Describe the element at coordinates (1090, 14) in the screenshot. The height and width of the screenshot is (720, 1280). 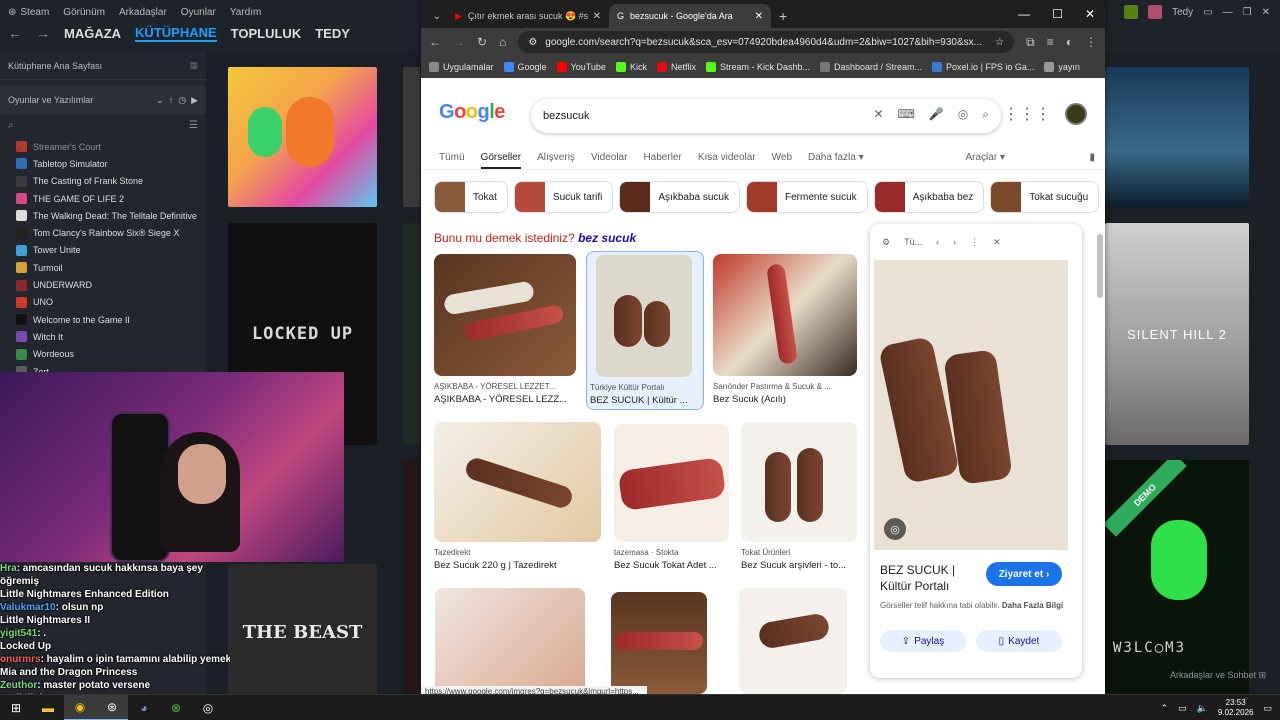
I see `close-icon: ✕` at that location.